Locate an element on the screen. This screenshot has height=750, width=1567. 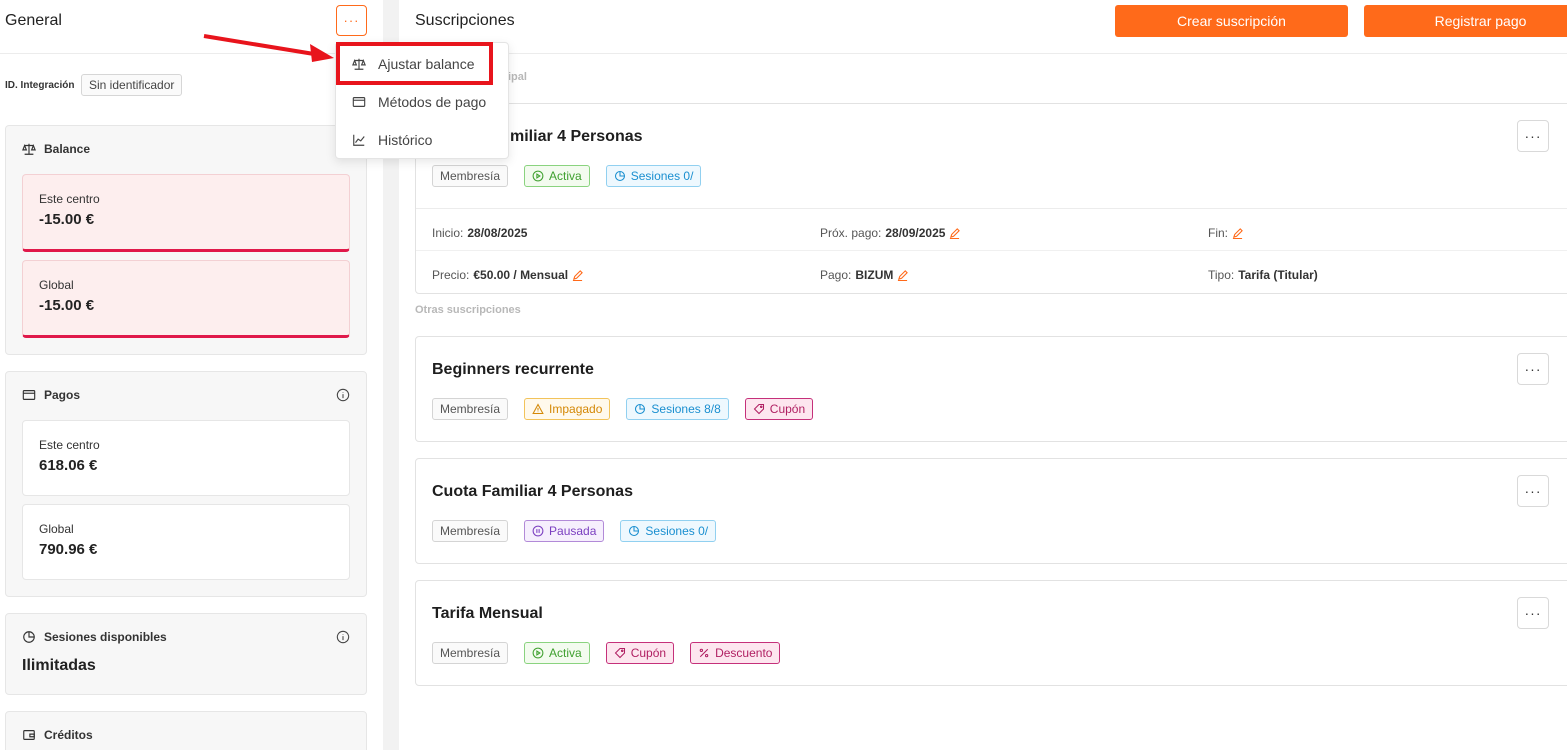
credits-header: Créditos is located at coordinates (57, 735).